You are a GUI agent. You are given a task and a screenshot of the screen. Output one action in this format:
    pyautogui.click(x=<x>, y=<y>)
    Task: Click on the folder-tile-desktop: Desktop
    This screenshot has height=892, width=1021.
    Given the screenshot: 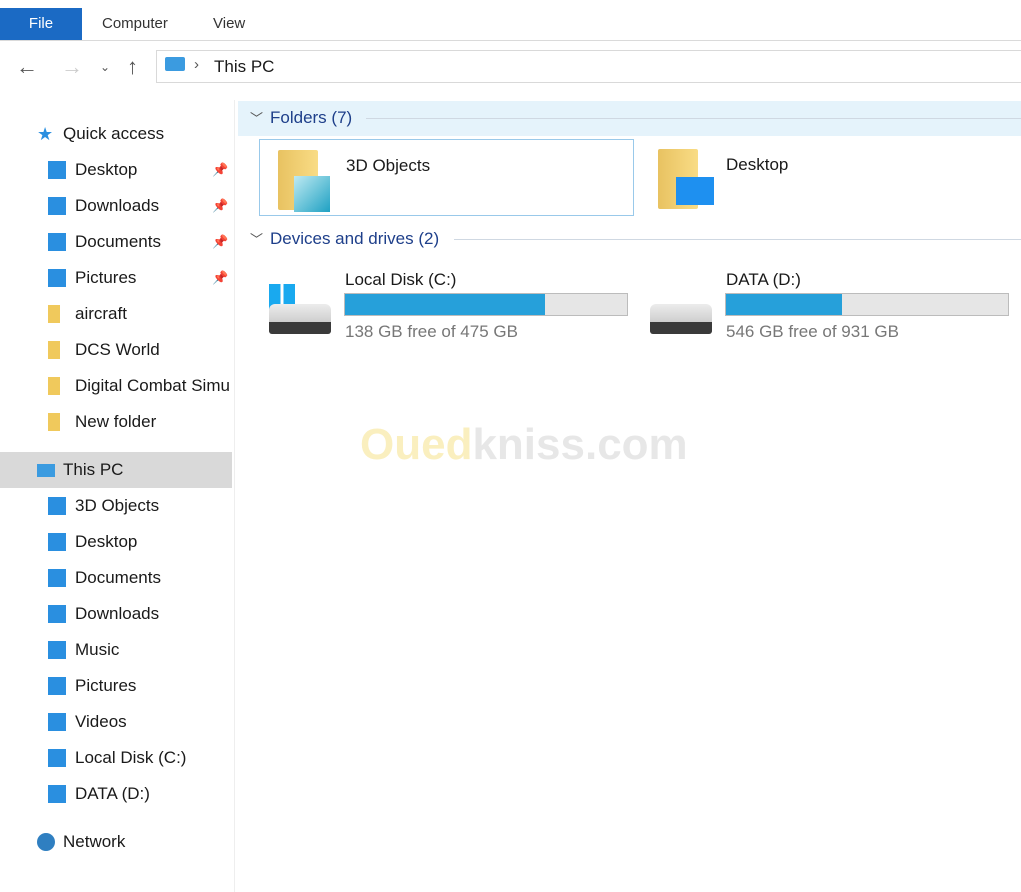 What is the action you would take?
    pyautogui.click(x=827, y=177)
    